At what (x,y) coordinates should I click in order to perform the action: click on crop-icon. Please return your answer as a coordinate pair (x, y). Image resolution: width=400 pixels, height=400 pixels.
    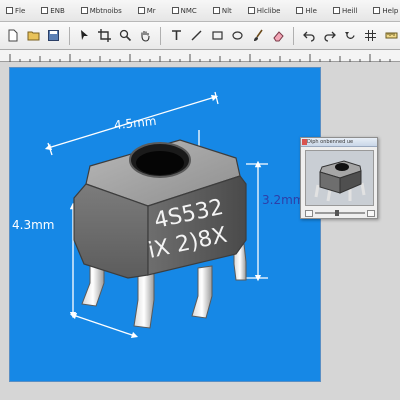
    Looking at the image, I should click on (105, 35).